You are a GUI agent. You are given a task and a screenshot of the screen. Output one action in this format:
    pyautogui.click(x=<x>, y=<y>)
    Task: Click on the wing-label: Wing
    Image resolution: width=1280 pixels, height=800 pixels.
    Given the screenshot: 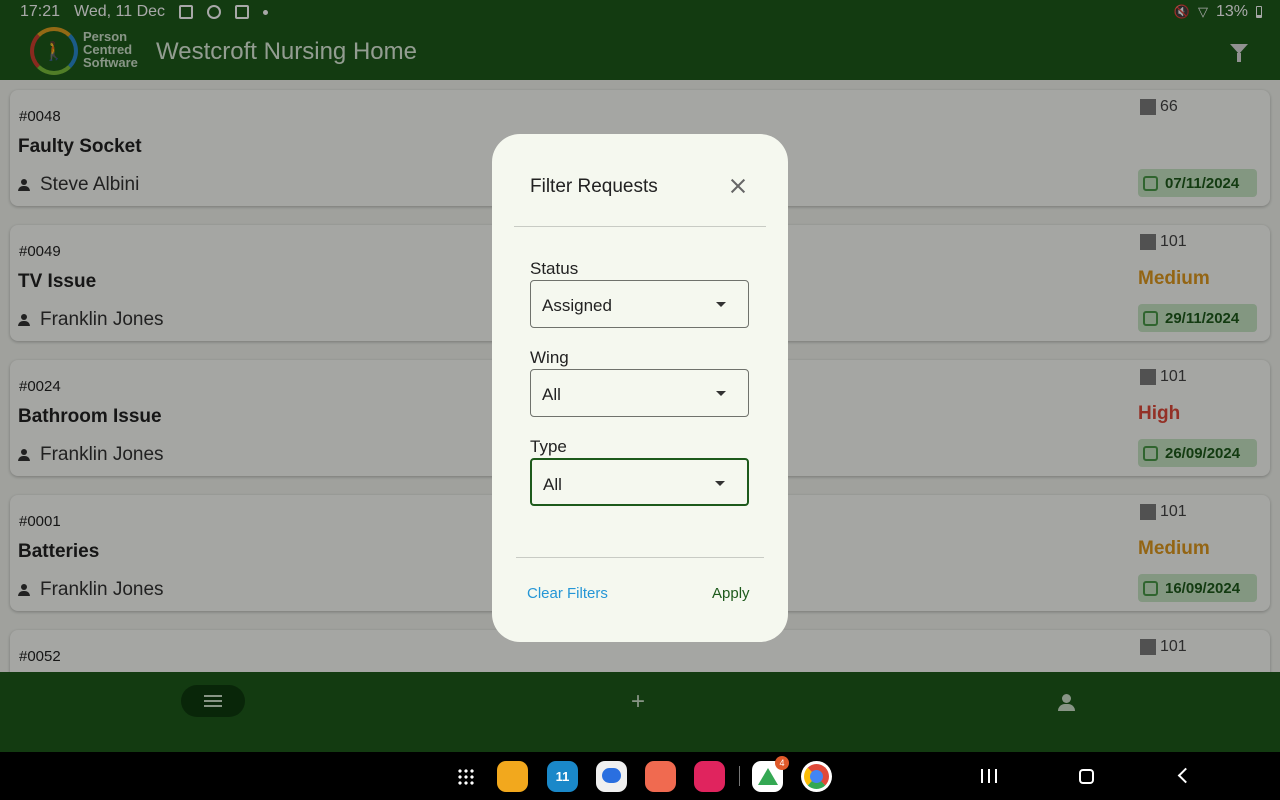 What is the action you would take?
    pyautogui.click(x=549, y=357)
    